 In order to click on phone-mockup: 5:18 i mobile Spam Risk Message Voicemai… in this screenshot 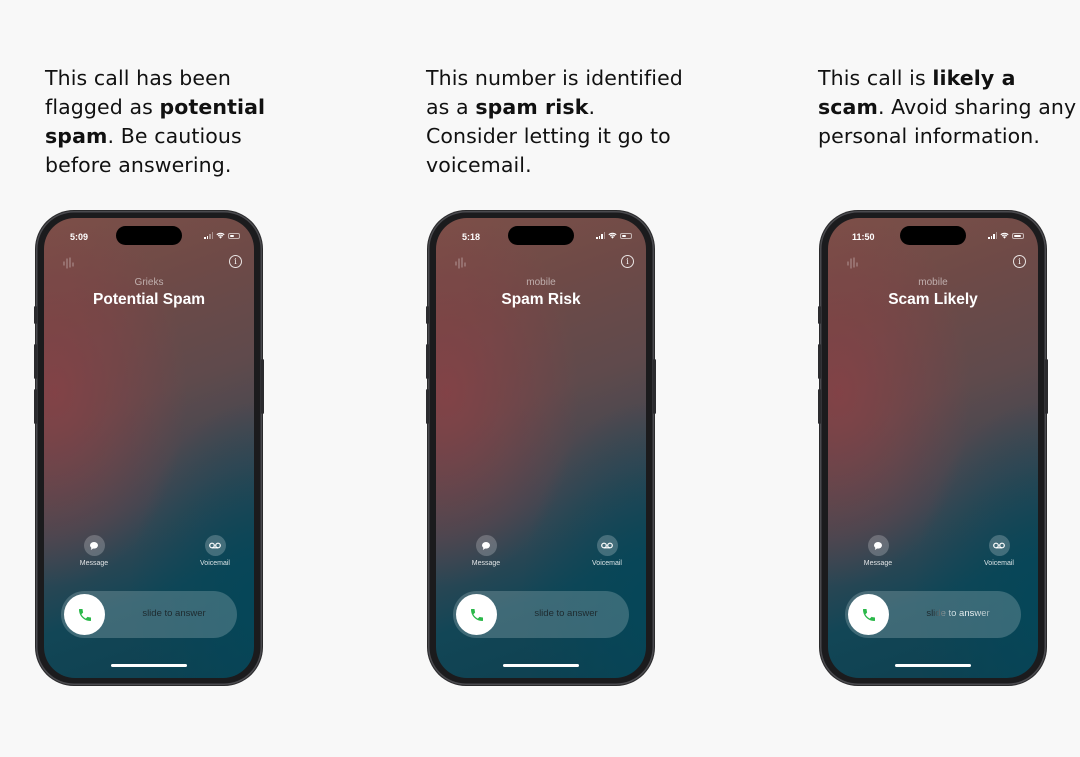, I will do `click(541, 448)`.